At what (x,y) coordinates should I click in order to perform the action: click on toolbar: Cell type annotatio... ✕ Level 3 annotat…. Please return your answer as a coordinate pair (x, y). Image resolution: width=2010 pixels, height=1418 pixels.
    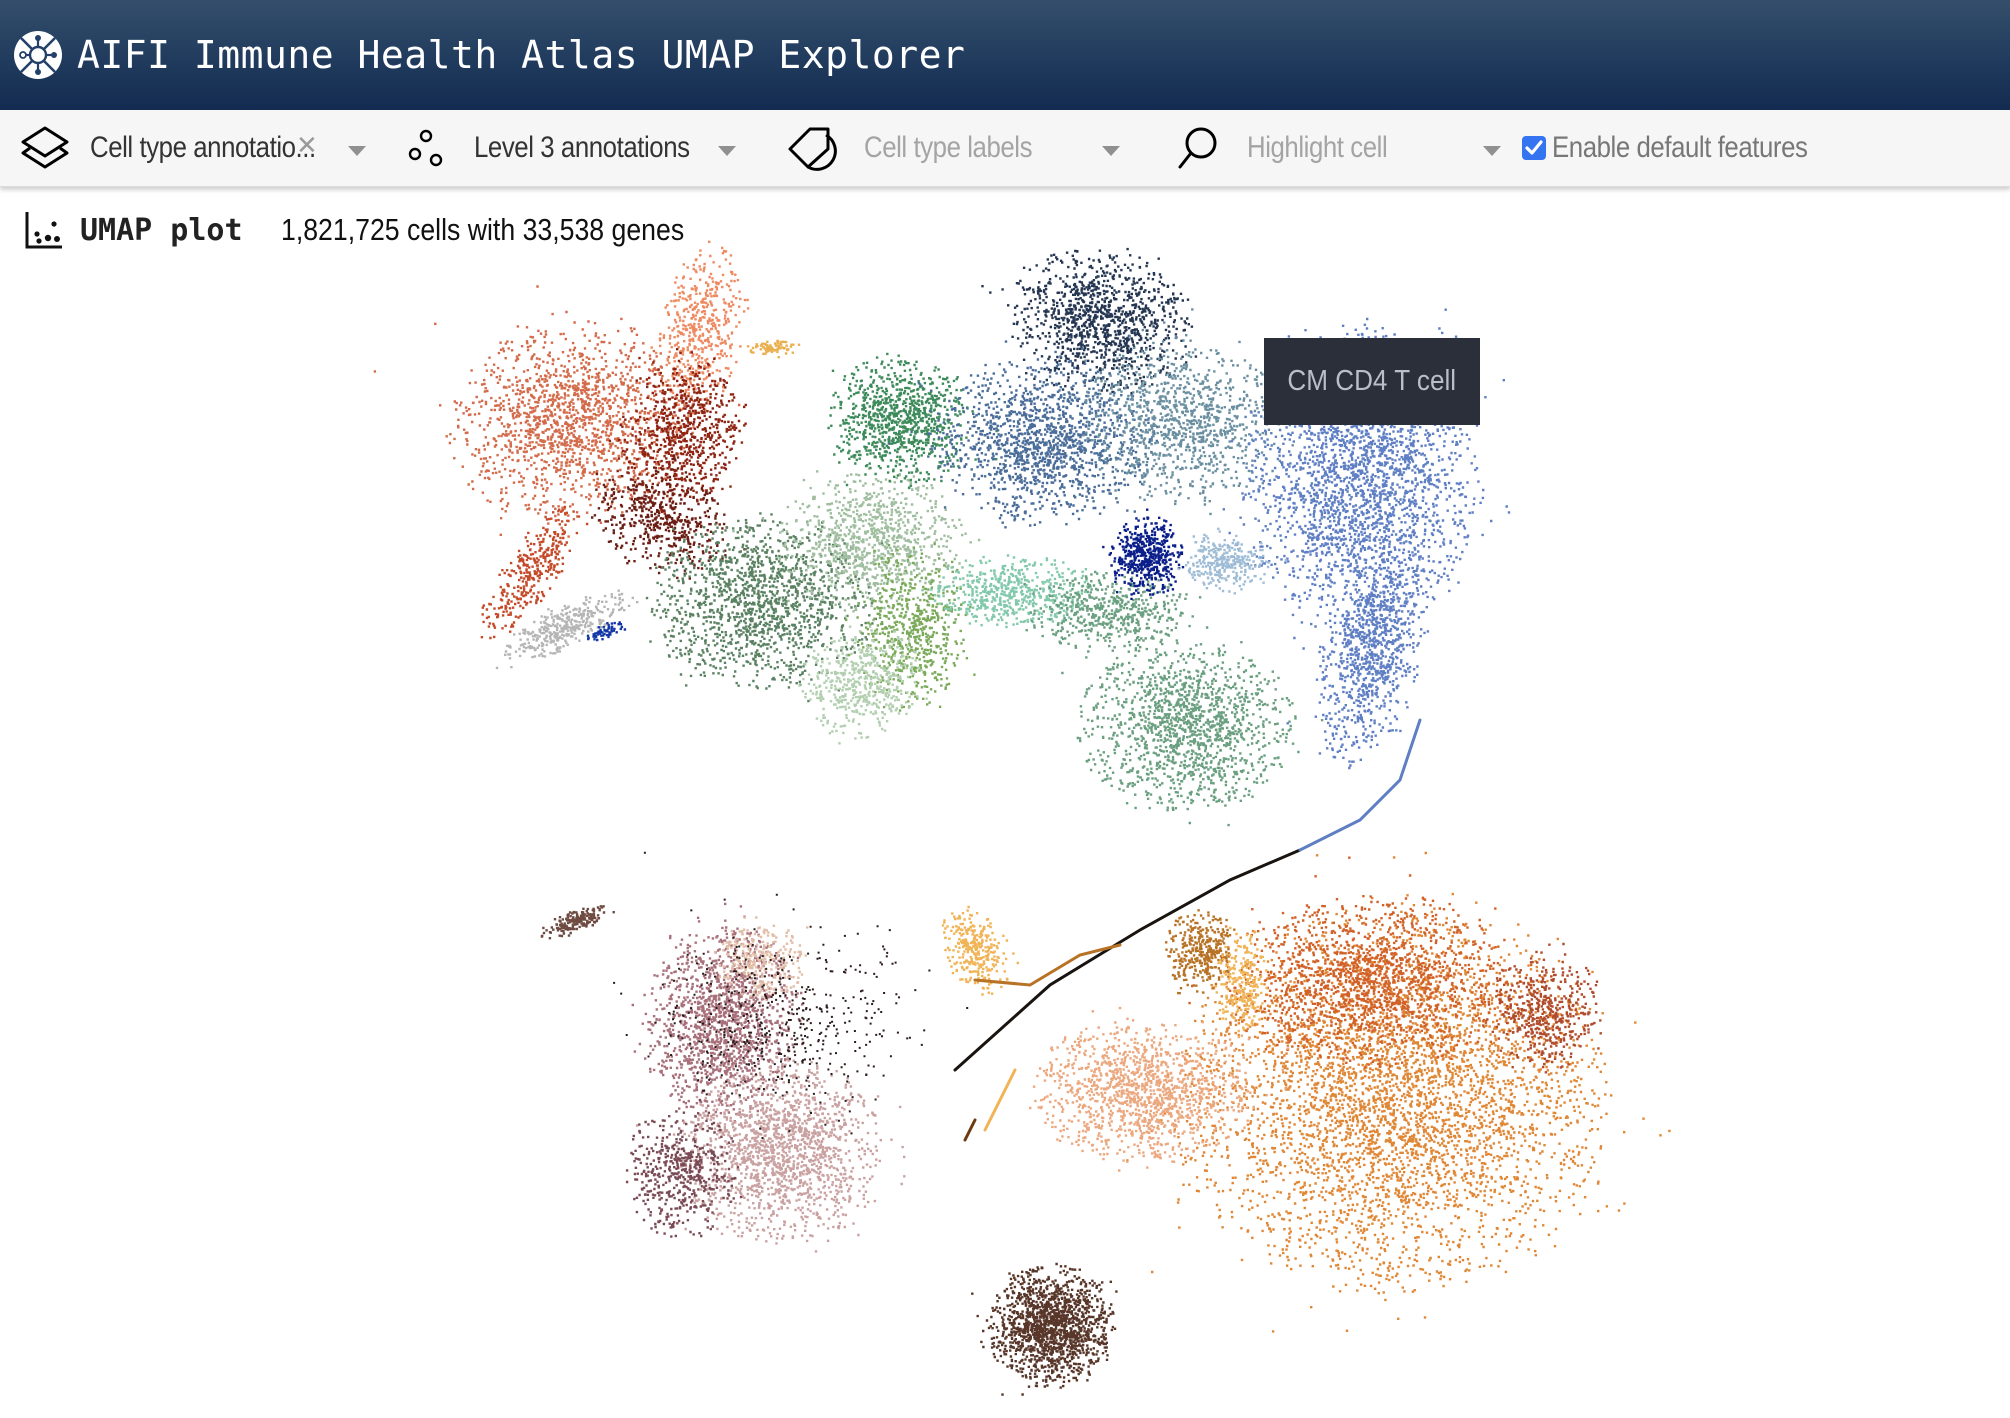
    Looking at the image, I should click on (1005, 148).